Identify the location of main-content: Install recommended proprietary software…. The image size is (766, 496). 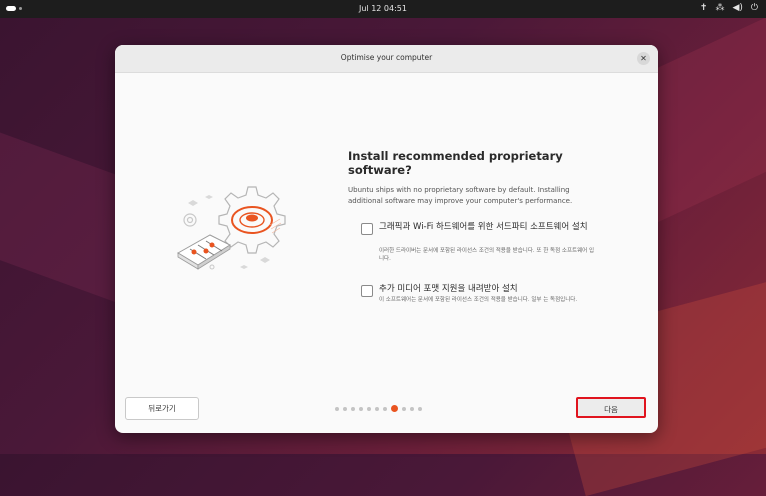
(471, 226).